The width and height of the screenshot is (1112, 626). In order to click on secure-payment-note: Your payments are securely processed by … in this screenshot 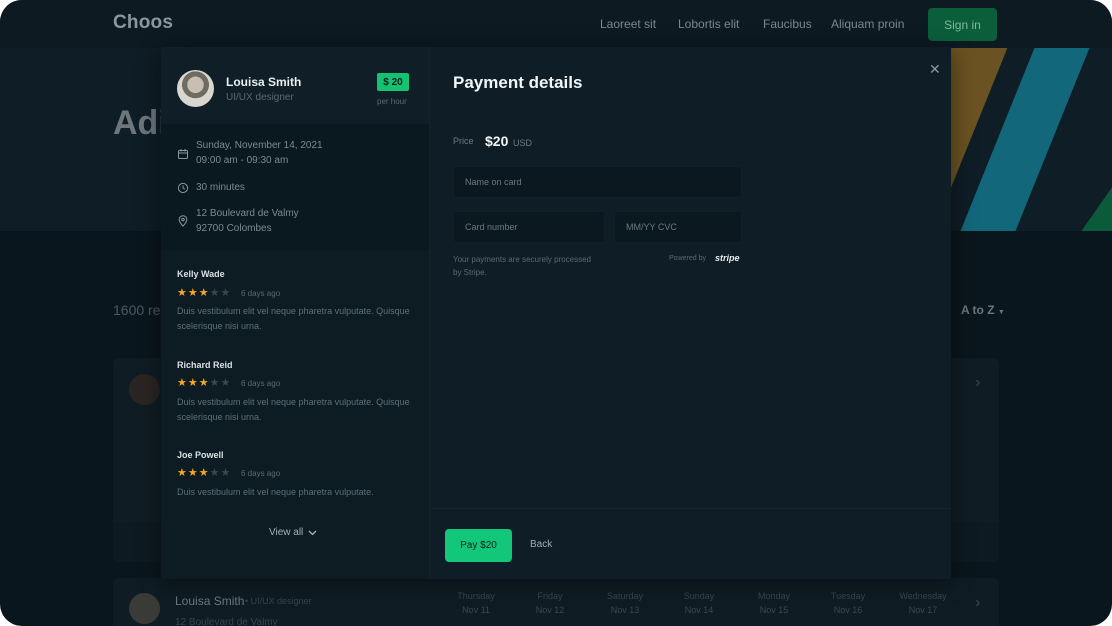, I will do `click(522, 266)`.